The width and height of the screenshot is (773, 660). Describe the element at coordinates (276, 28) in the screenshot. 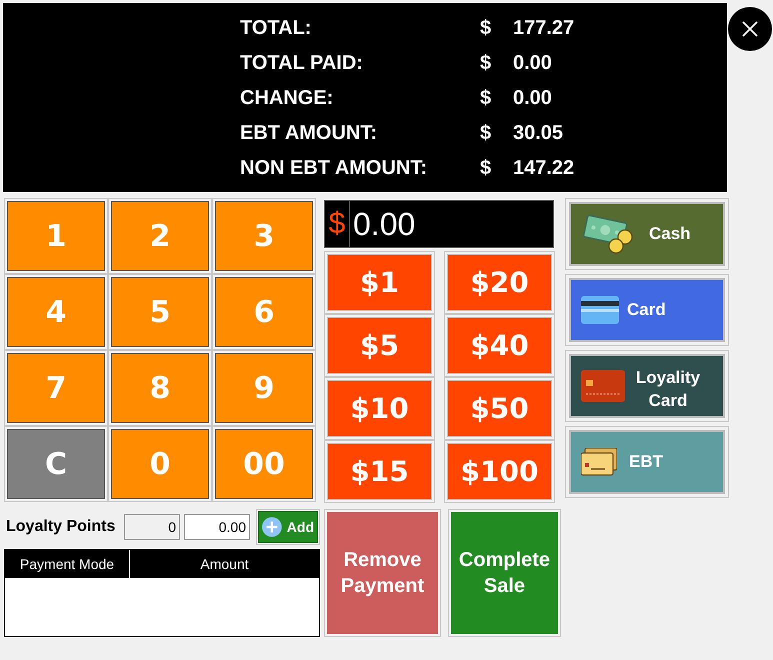

I see `summary-label: TOTAL:` at that location.